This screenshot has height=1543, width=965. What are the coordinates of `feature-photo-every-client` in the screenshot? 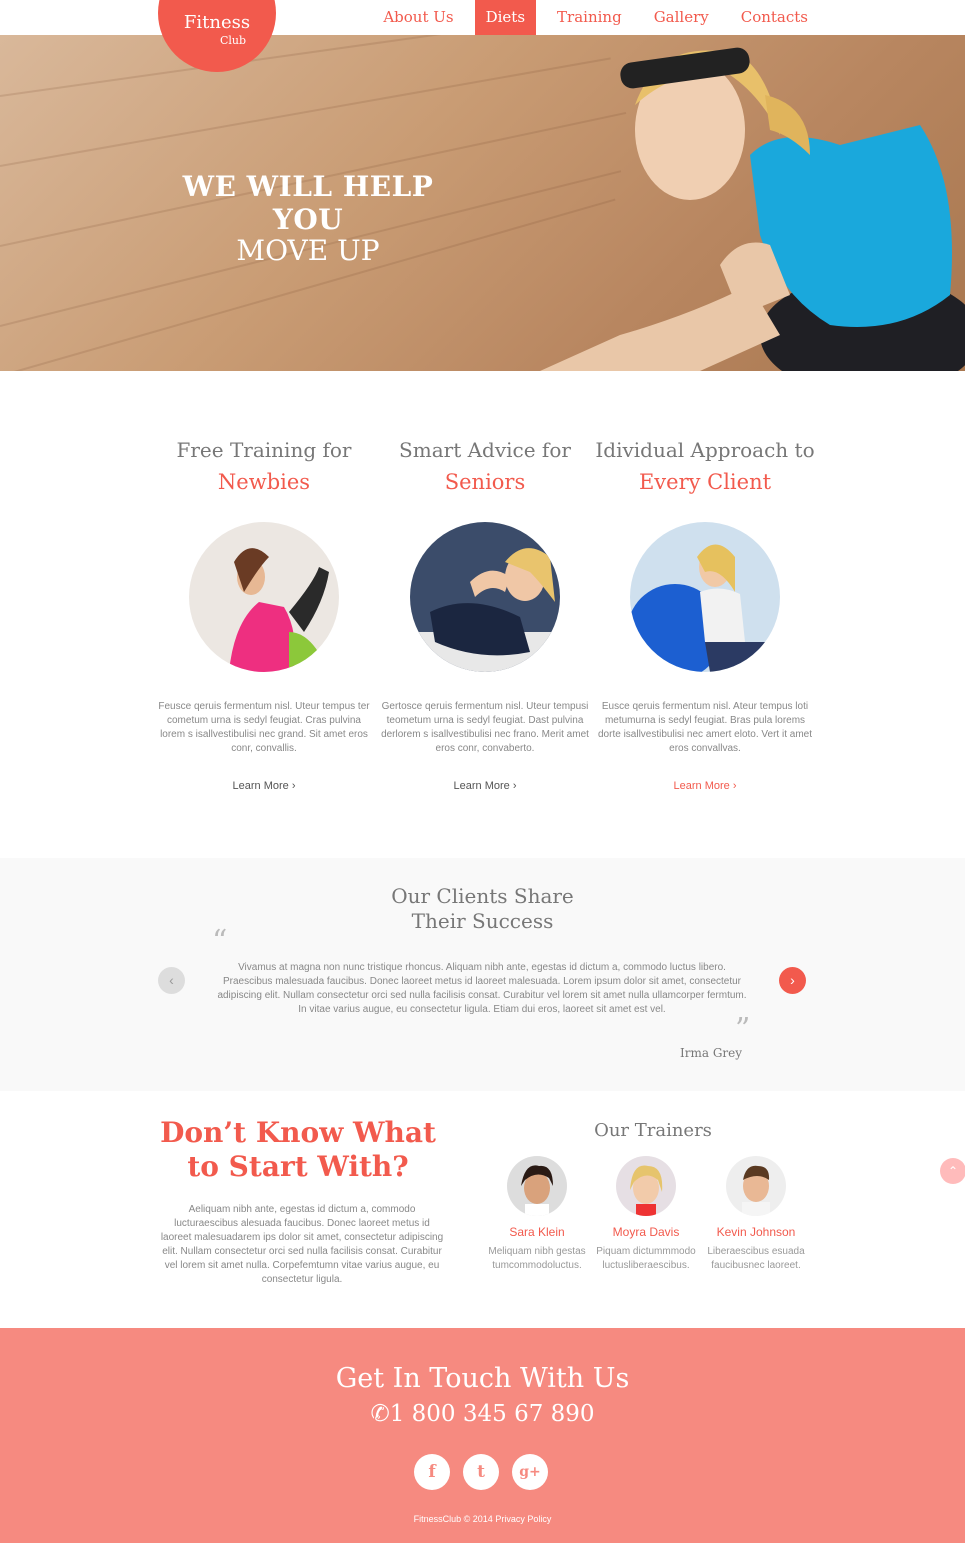 It's located at (705, 597).